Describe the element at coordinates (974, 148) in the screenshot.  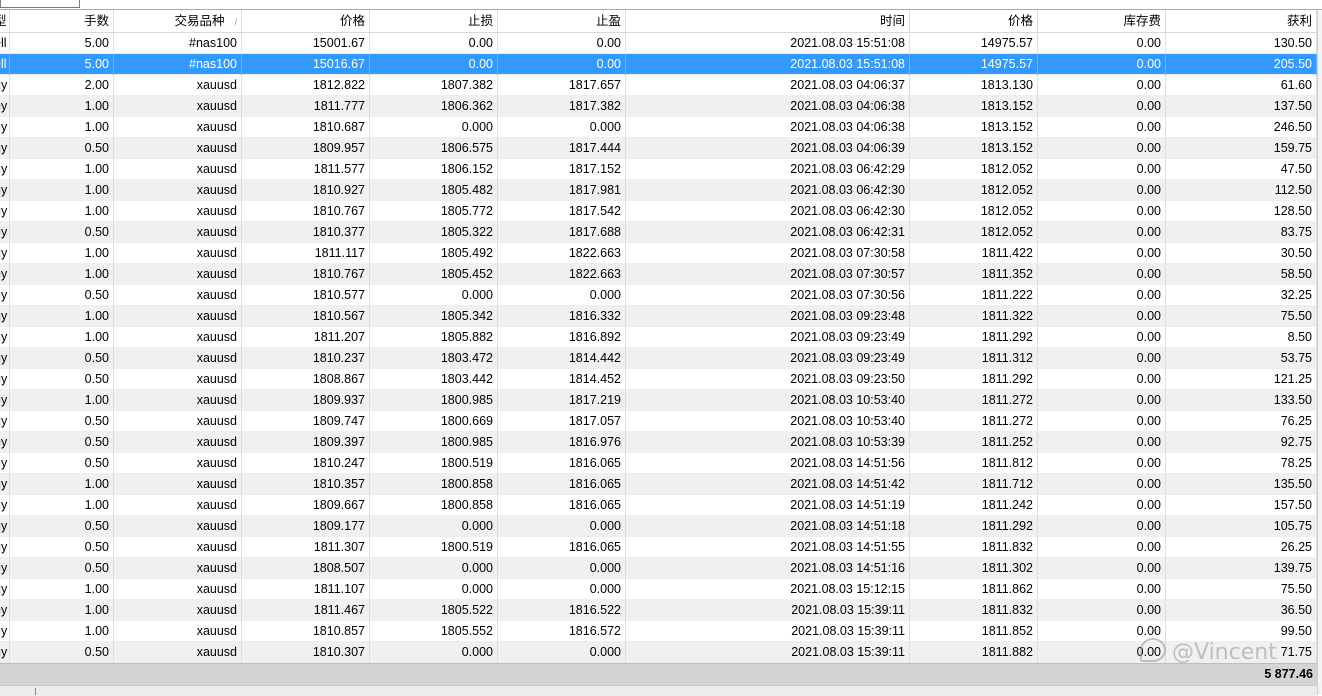
I see `cell-price: 1813.152` at that location.